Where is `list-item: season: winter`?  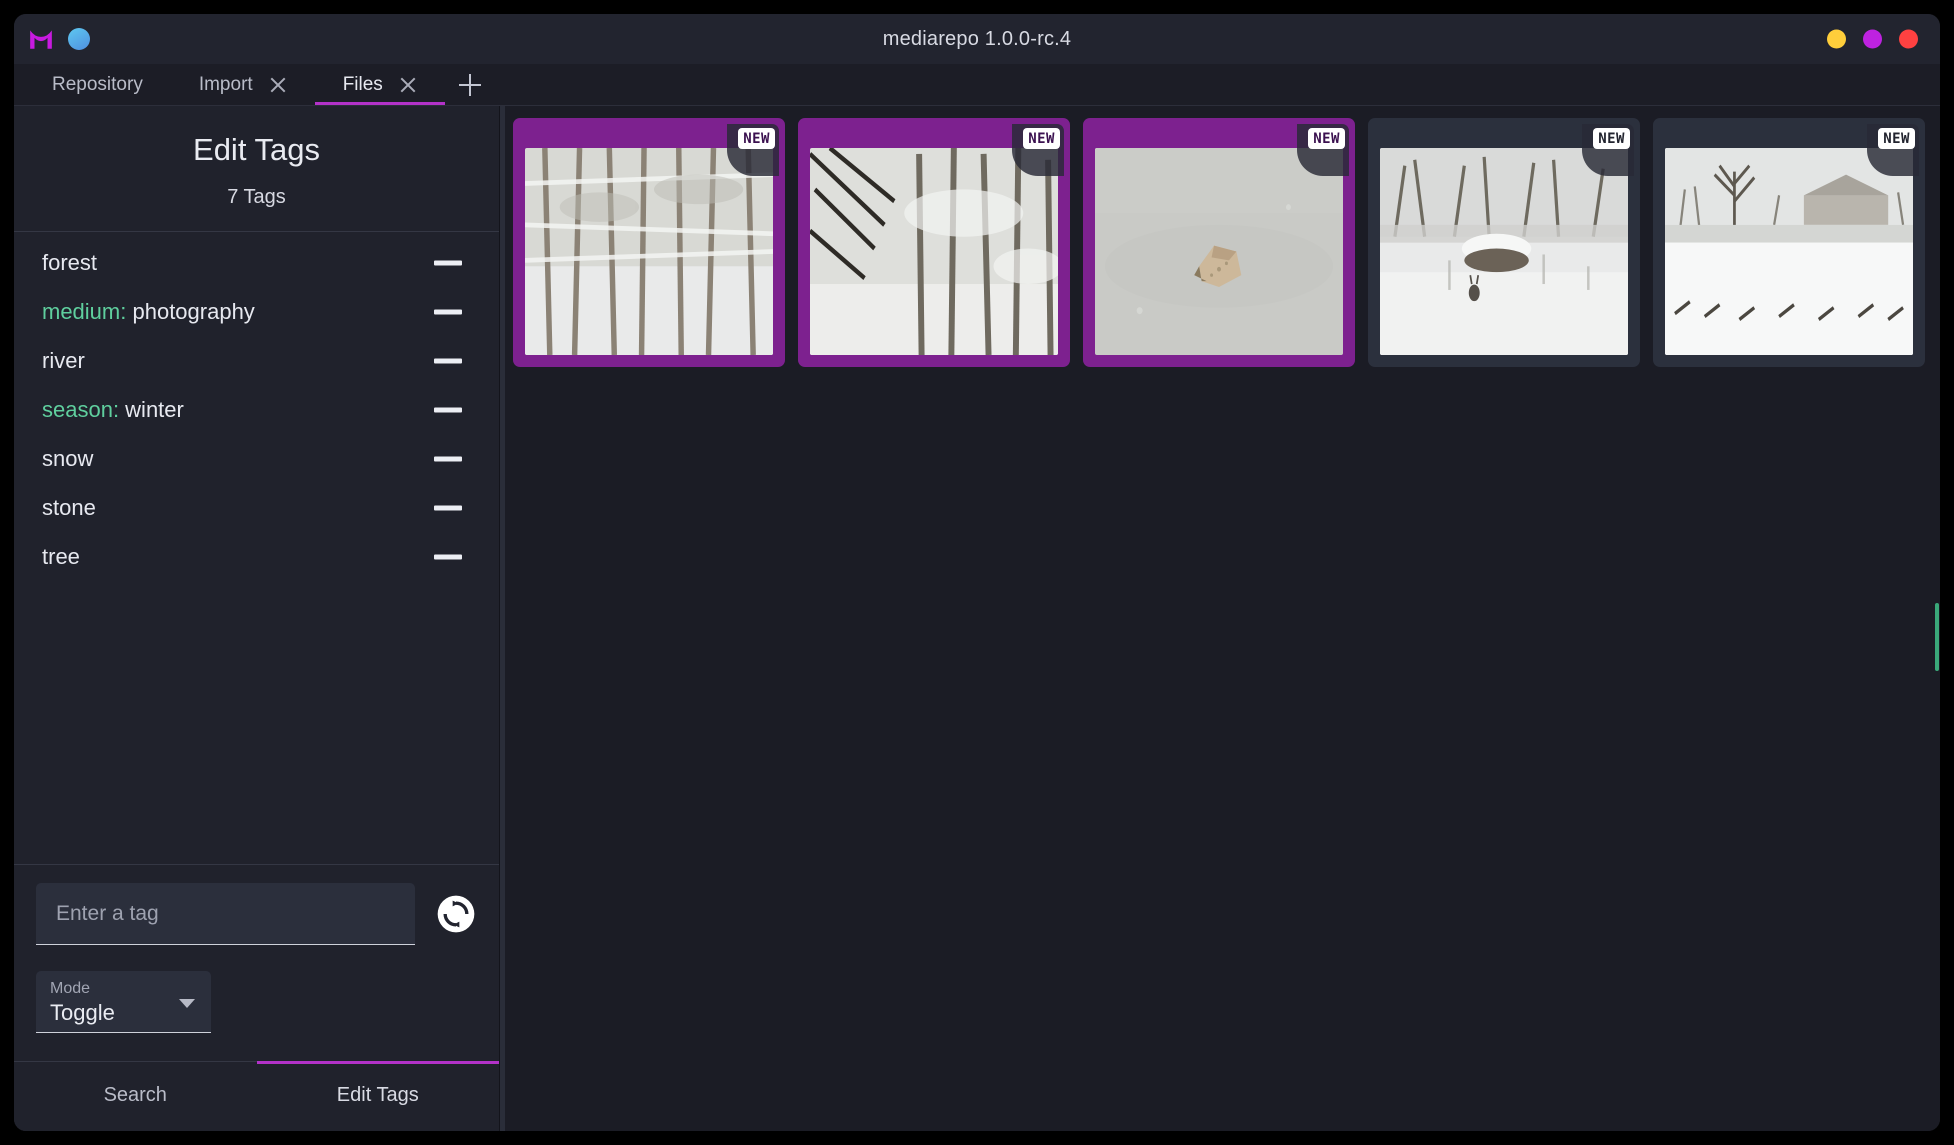
list-item: season: winter is located at coordinates (256, 409).